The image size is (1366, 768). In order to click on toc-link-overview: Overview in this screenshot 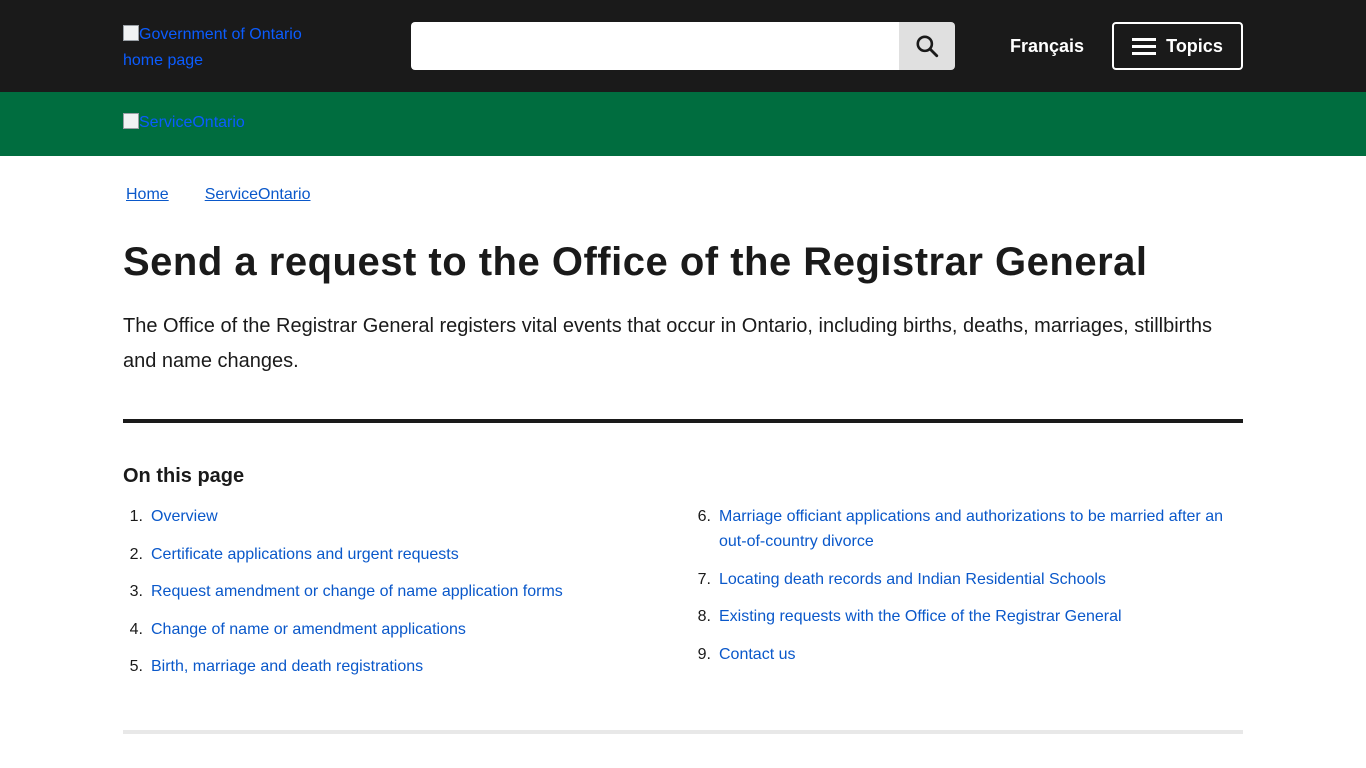, I will do `click(184, 516)`.